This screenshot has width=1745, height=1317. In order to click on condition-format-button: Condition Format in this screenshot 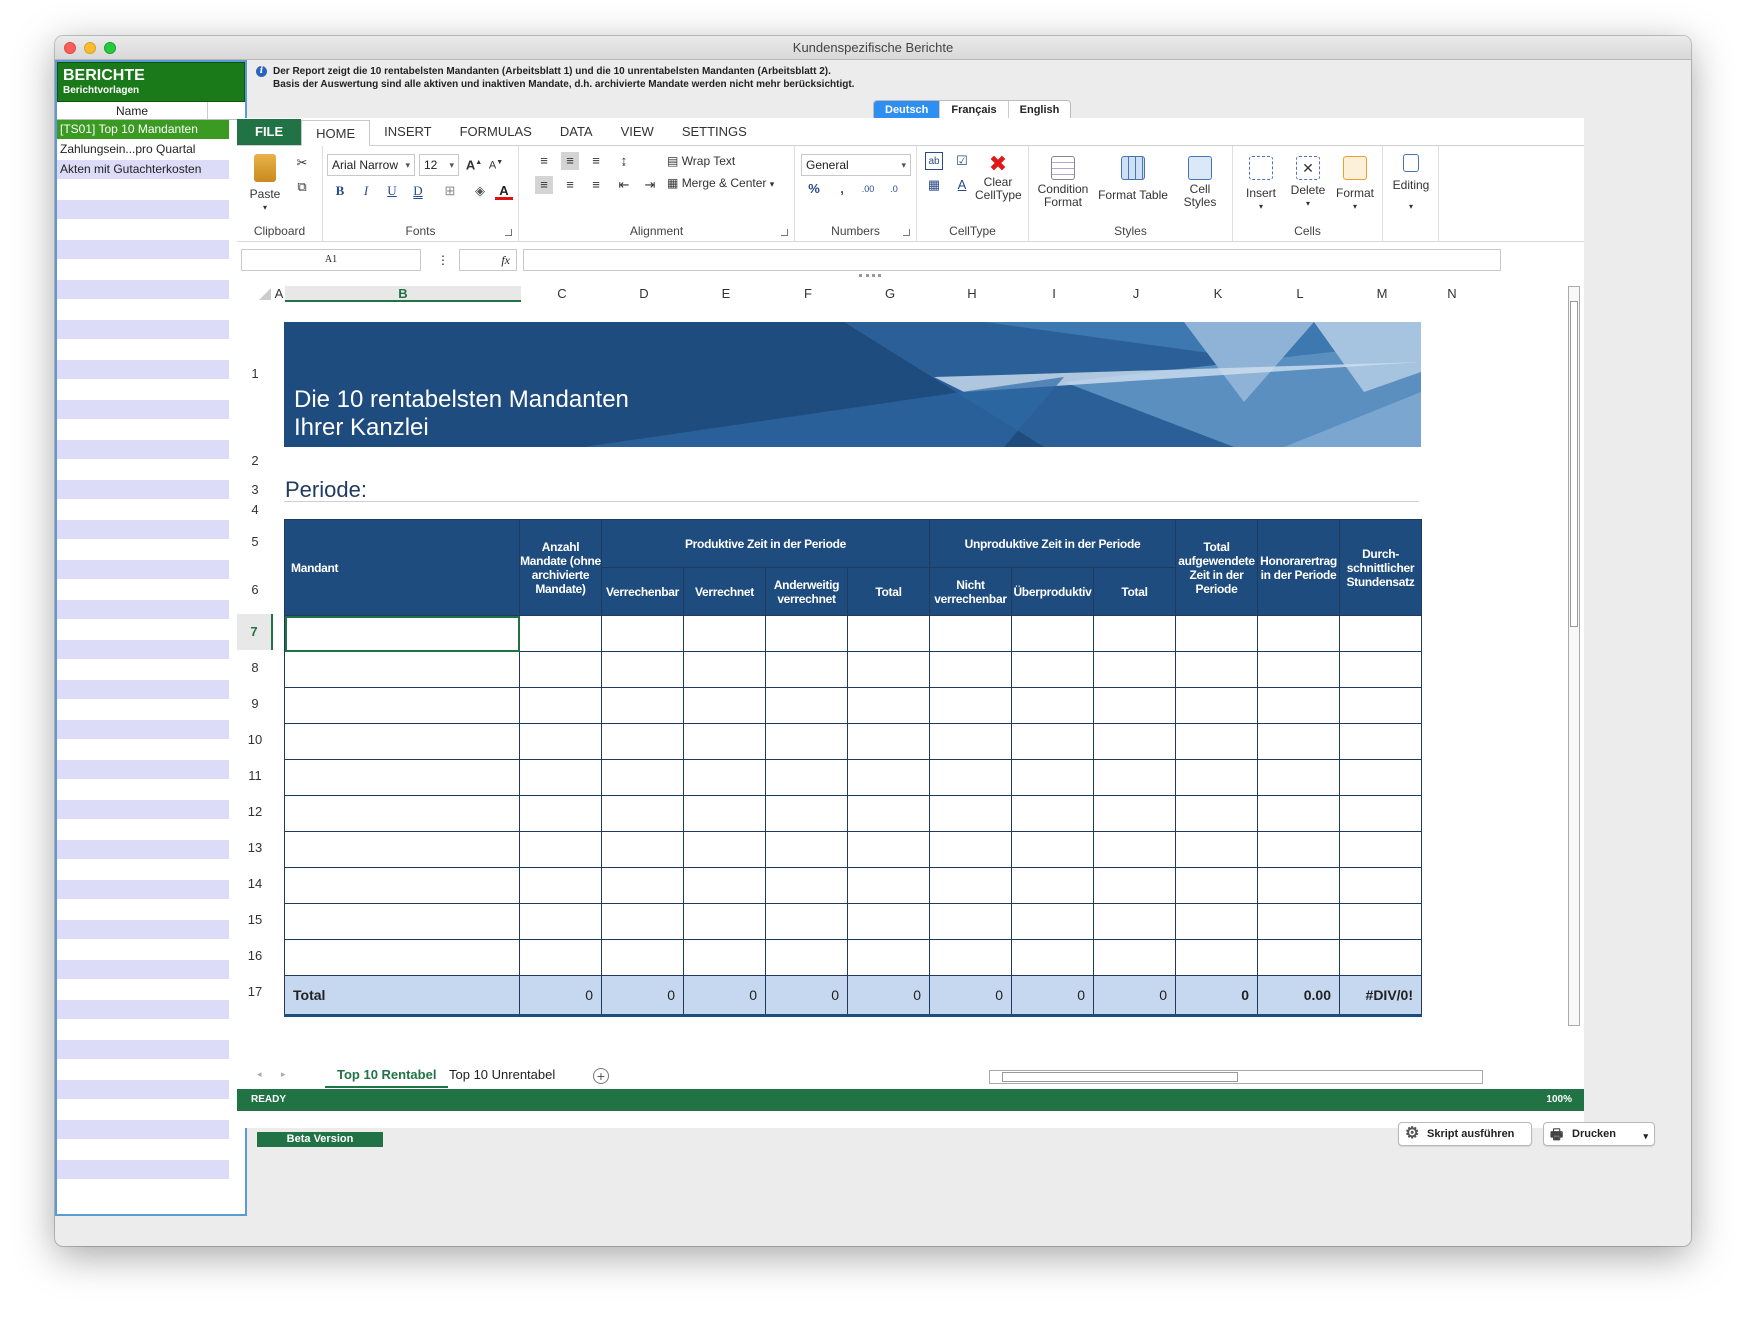, I will do `click(1063, 182)`.